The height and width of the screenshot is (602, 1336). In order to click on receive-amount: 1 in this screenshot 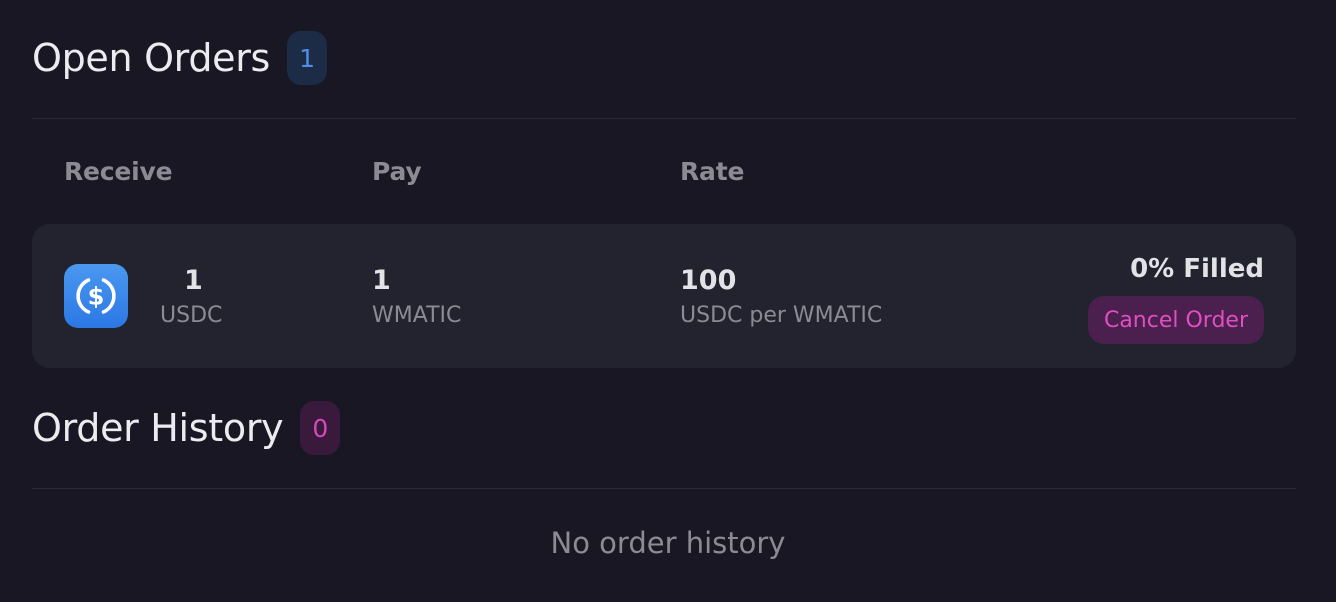, I will do `click(193, 280)`.